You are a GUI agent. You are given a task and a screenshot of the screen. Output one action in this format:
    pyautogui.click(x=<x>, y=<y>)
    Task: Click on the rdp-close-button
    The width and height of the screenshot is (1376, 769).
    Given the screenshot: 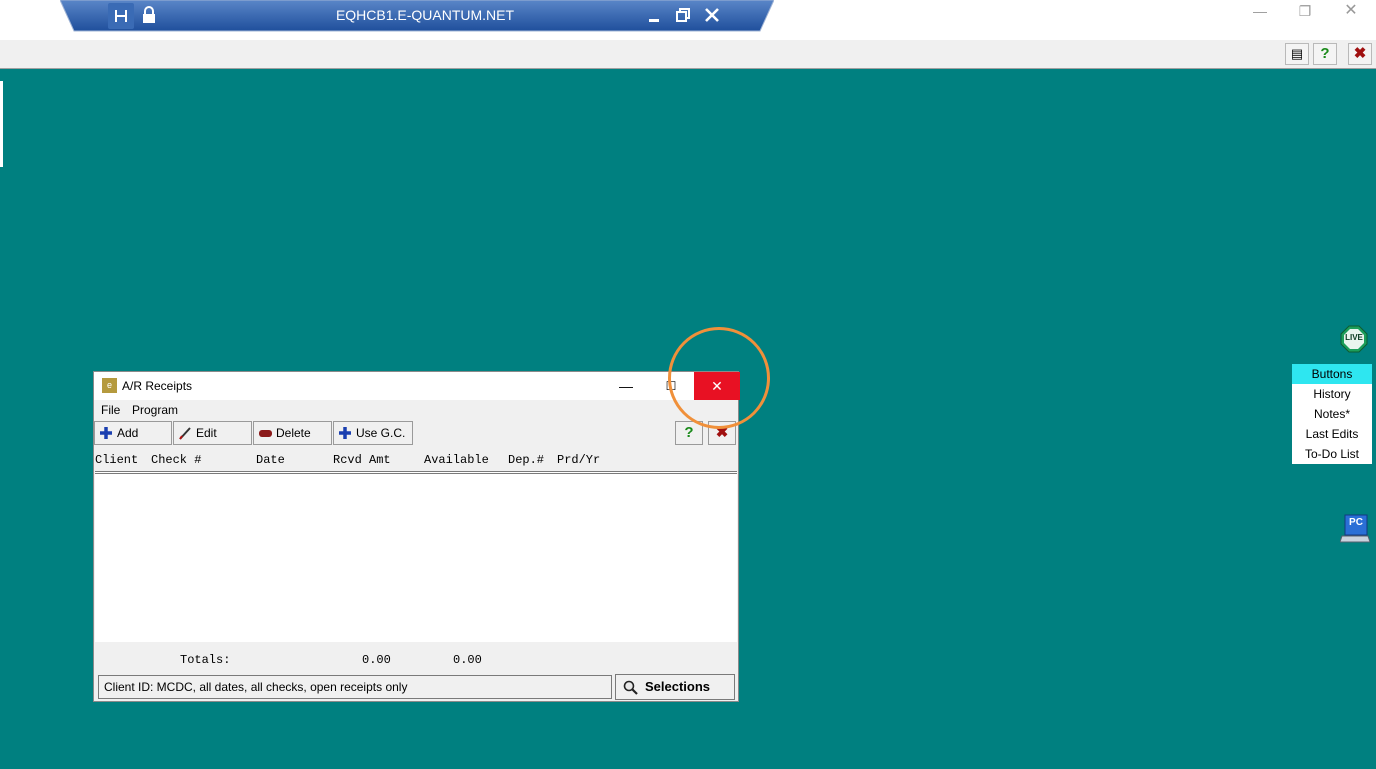 What is the action you would take?
    pyautogui.click(x=712, y=15)
    